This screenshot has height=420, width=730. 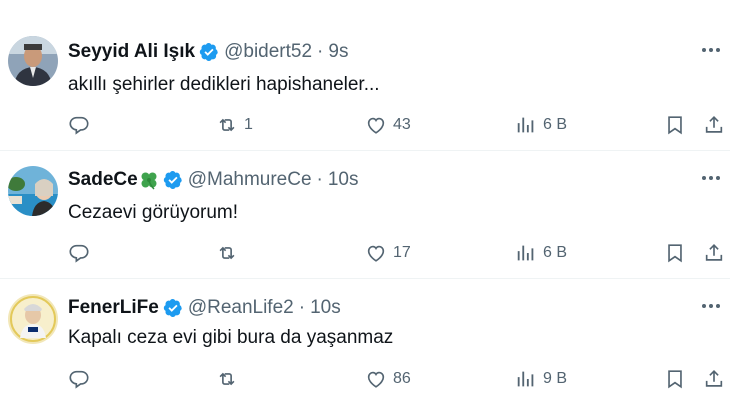 I want to click on like-button: 86, so click(x=388, y=379).